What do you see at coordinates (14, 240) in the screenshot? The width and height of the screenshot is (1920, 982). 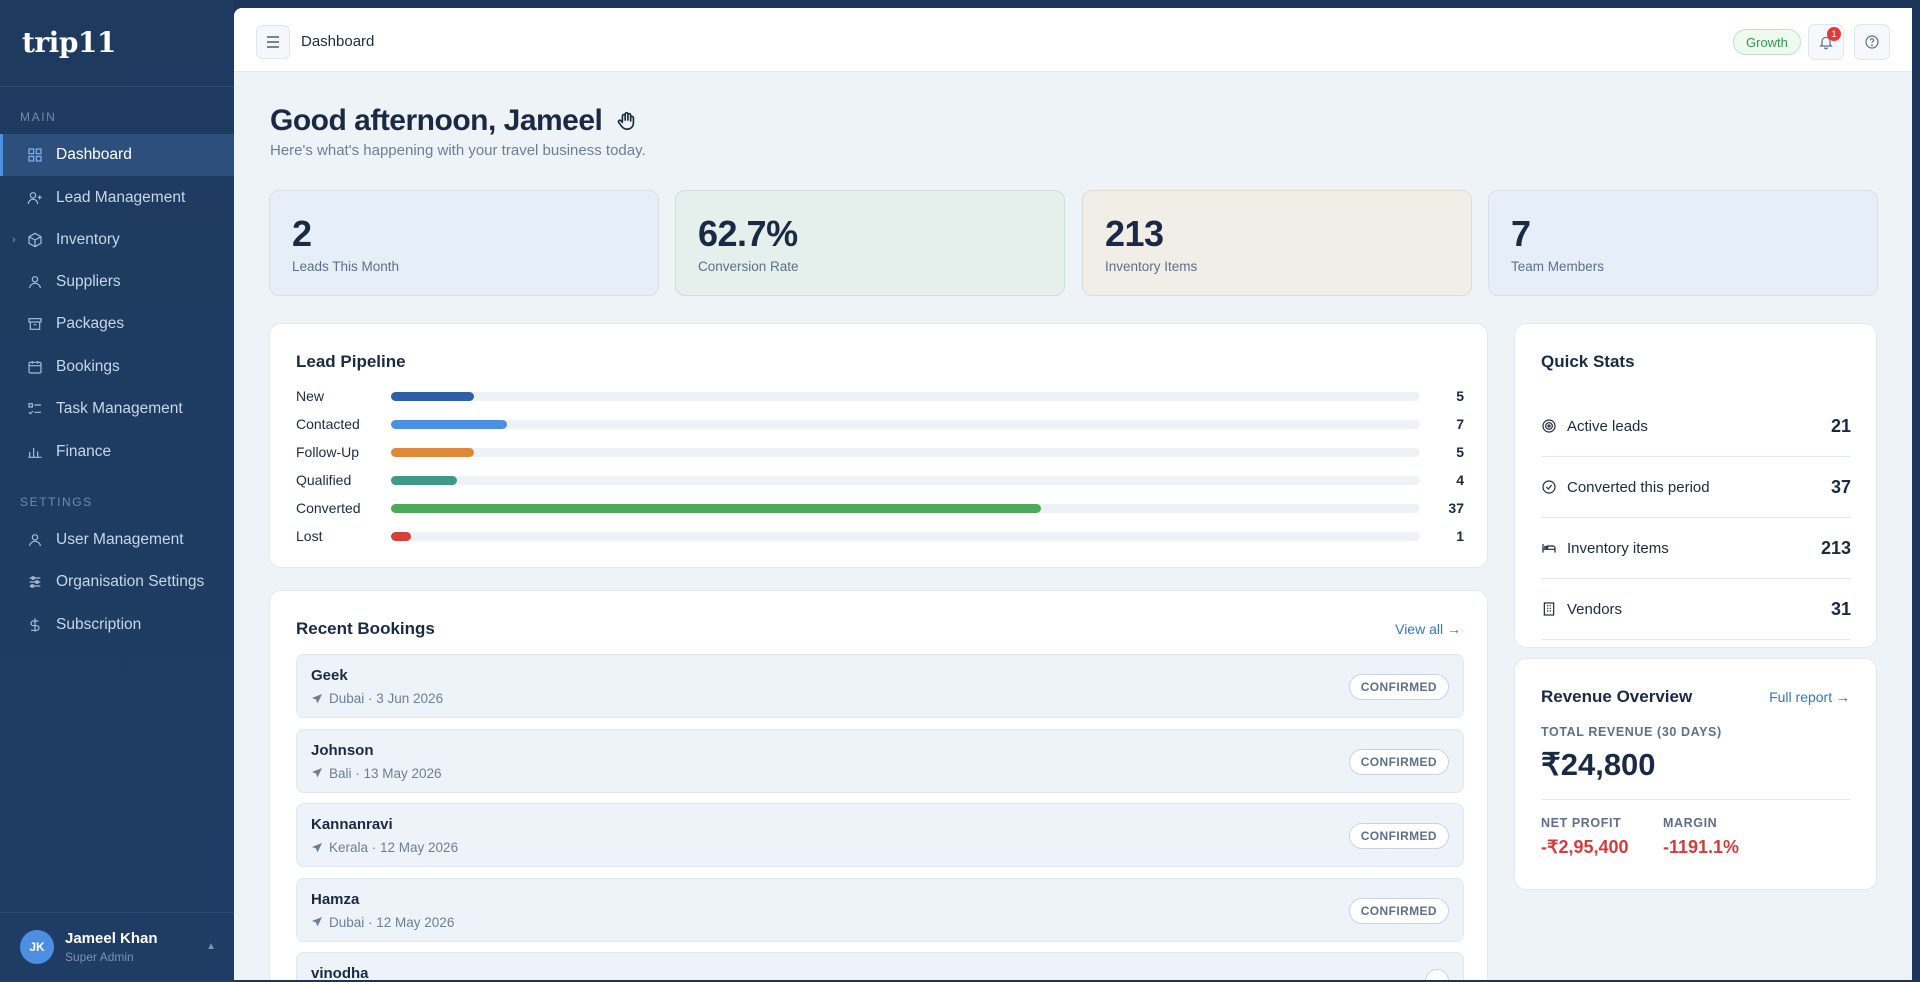 I see `chevron-right-icon: ›` at bounding box center [14, 240].